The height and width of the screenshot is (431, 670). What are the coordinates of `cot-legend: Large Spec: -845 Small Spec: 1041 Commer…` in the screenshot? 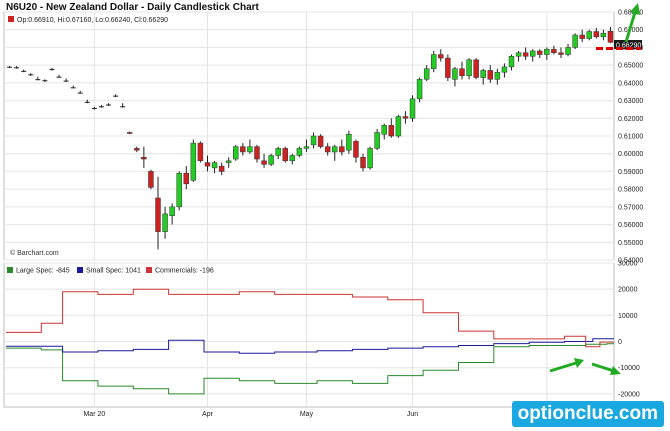 It's located at (110, 271).